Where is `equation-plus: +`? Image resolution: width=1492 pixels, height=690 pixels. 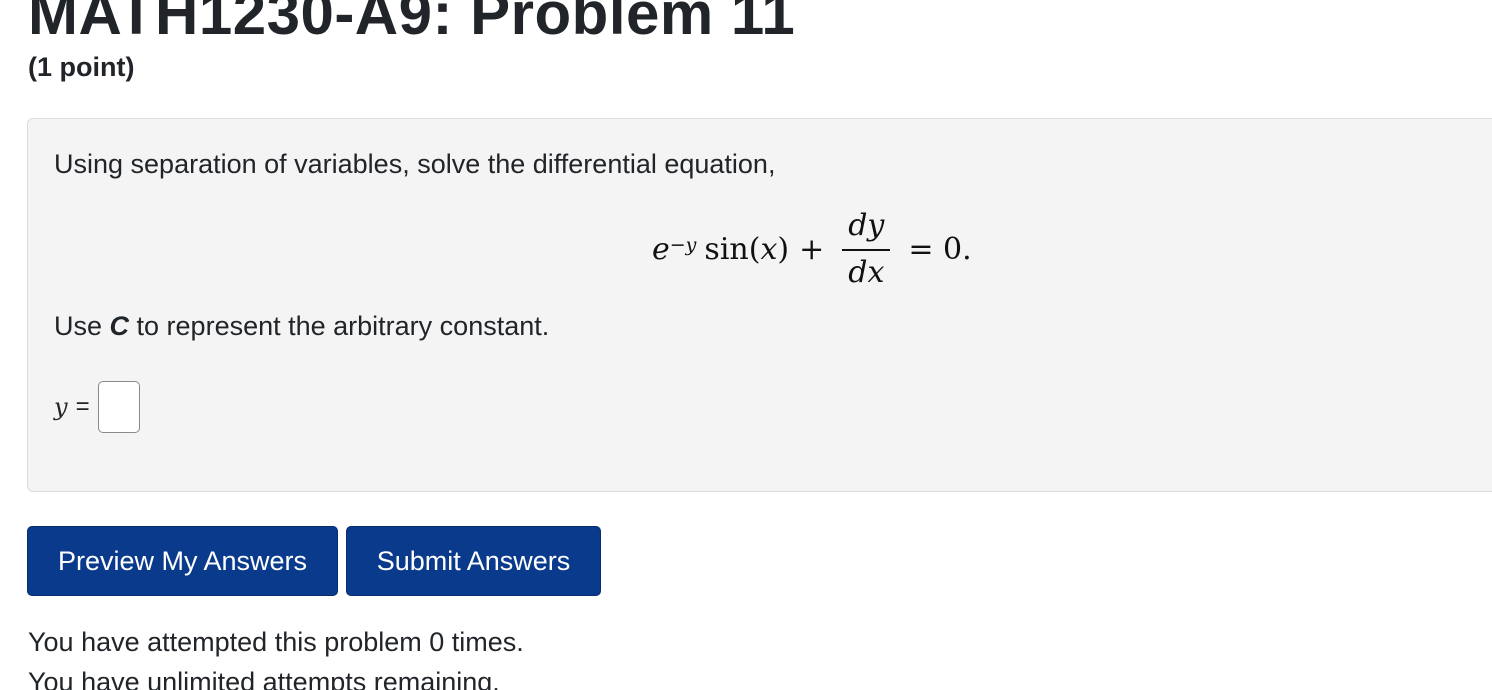 equation-plus: + is located at coordinates (812, 249).